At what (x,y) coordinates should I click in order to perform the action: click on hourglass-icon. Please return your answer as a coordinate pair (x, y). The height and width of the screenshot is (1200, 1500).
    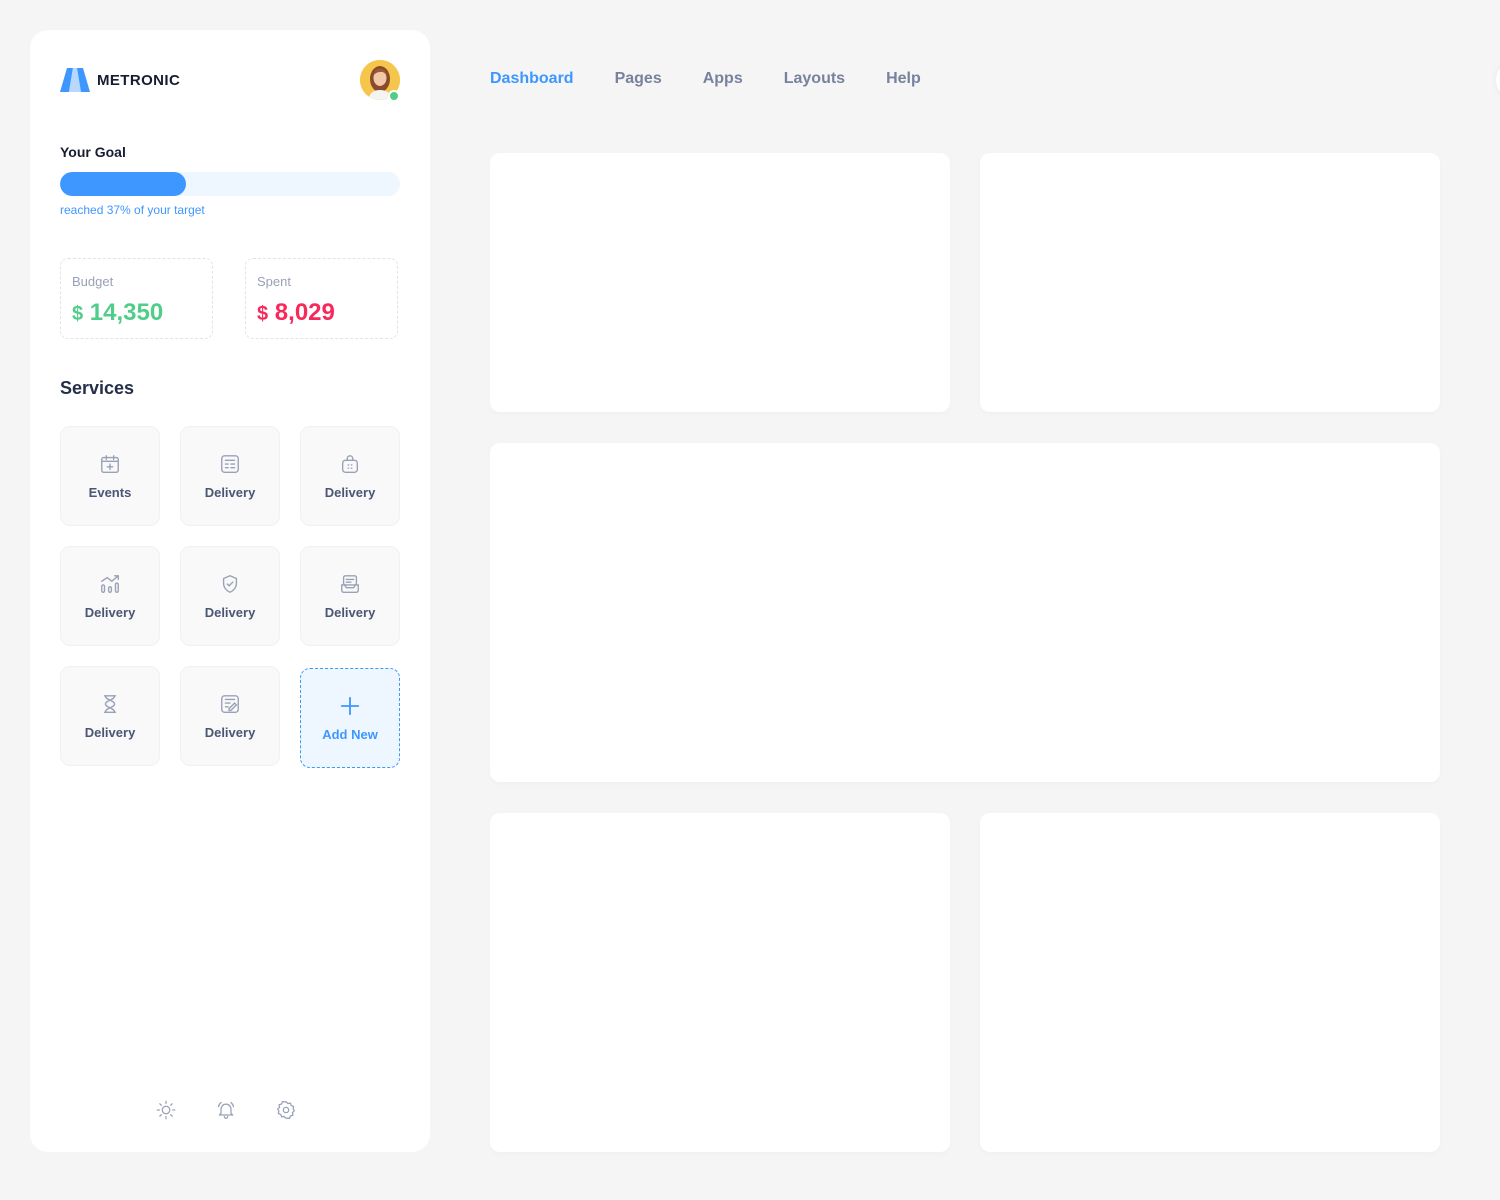
    Looking at the image, I should click on (110, 704).